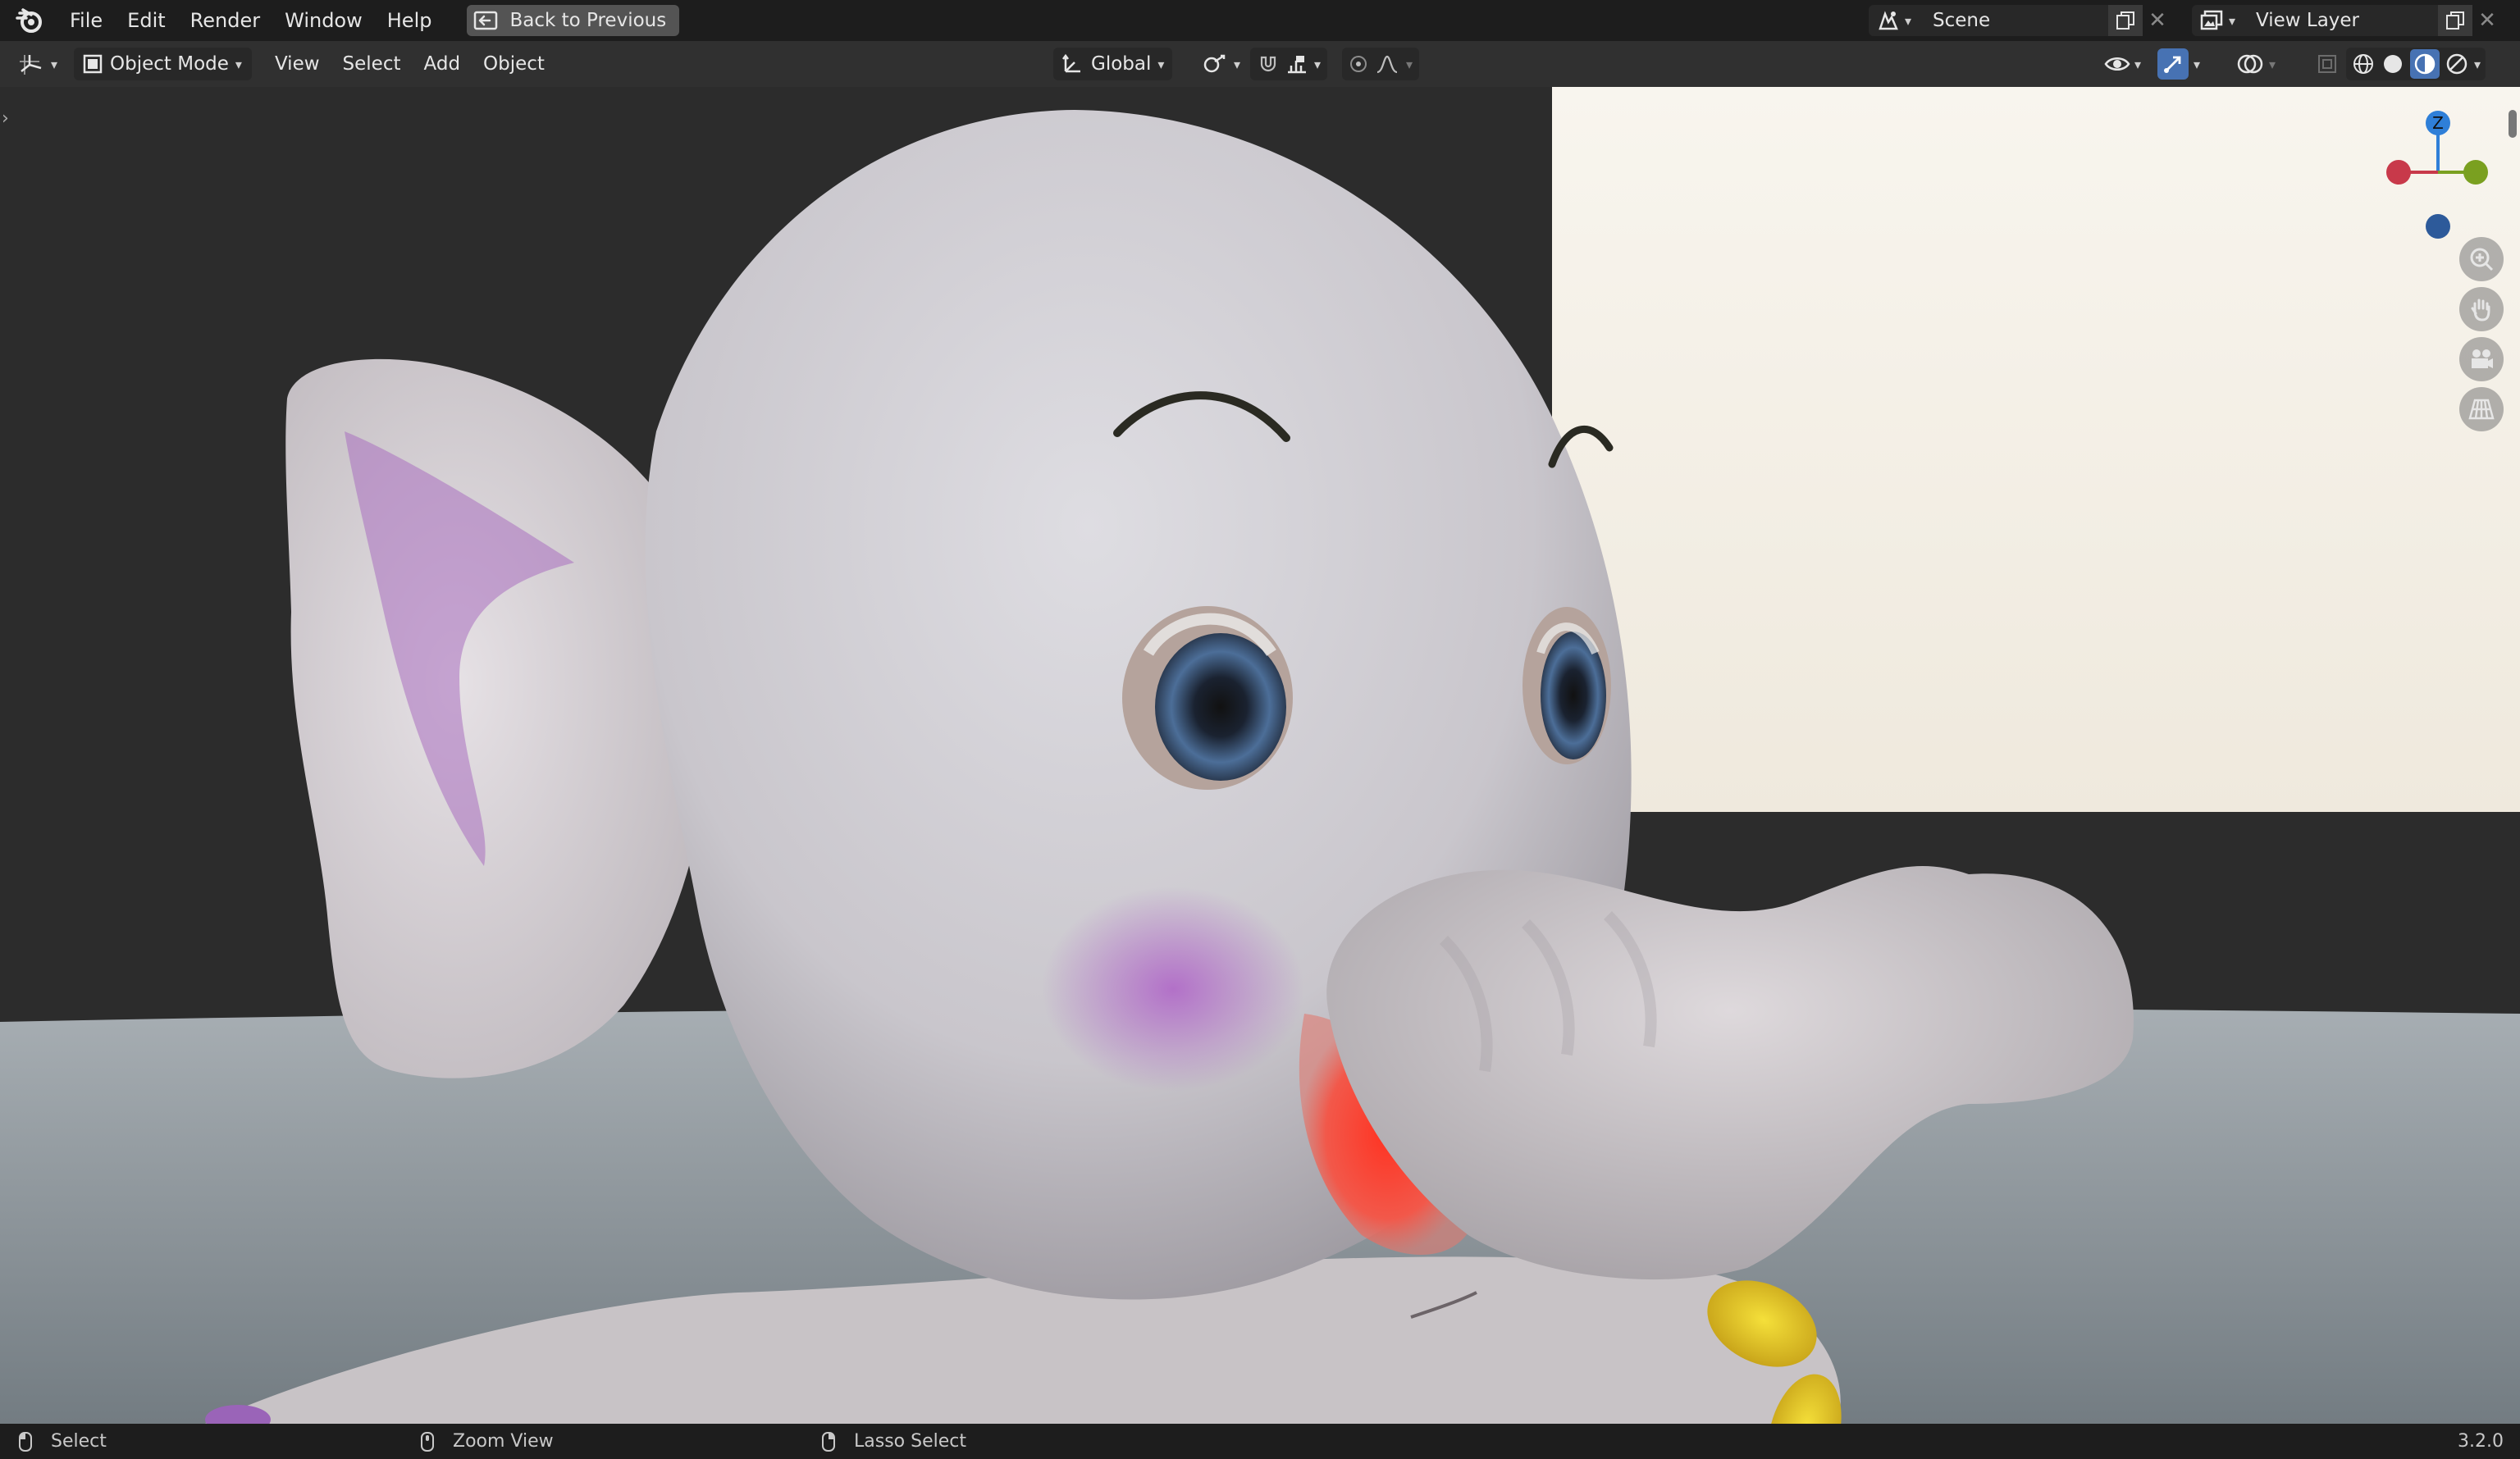 The height and width of the screenshot is (1459, 2520). What do you see at coordinates (410, 20) in the screenshot?
I see `menu-help: Help` at bounding box center [410, 20].